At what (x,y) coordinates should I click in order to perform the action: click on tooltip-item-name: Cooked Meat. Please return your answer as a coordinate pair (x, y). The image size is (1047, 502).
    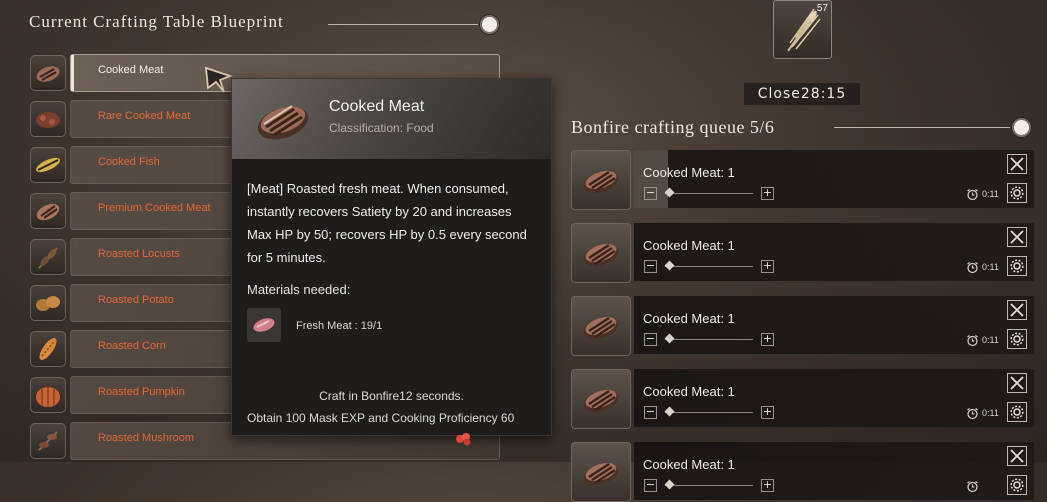
    Looking at the image, I should click on (377, 106).